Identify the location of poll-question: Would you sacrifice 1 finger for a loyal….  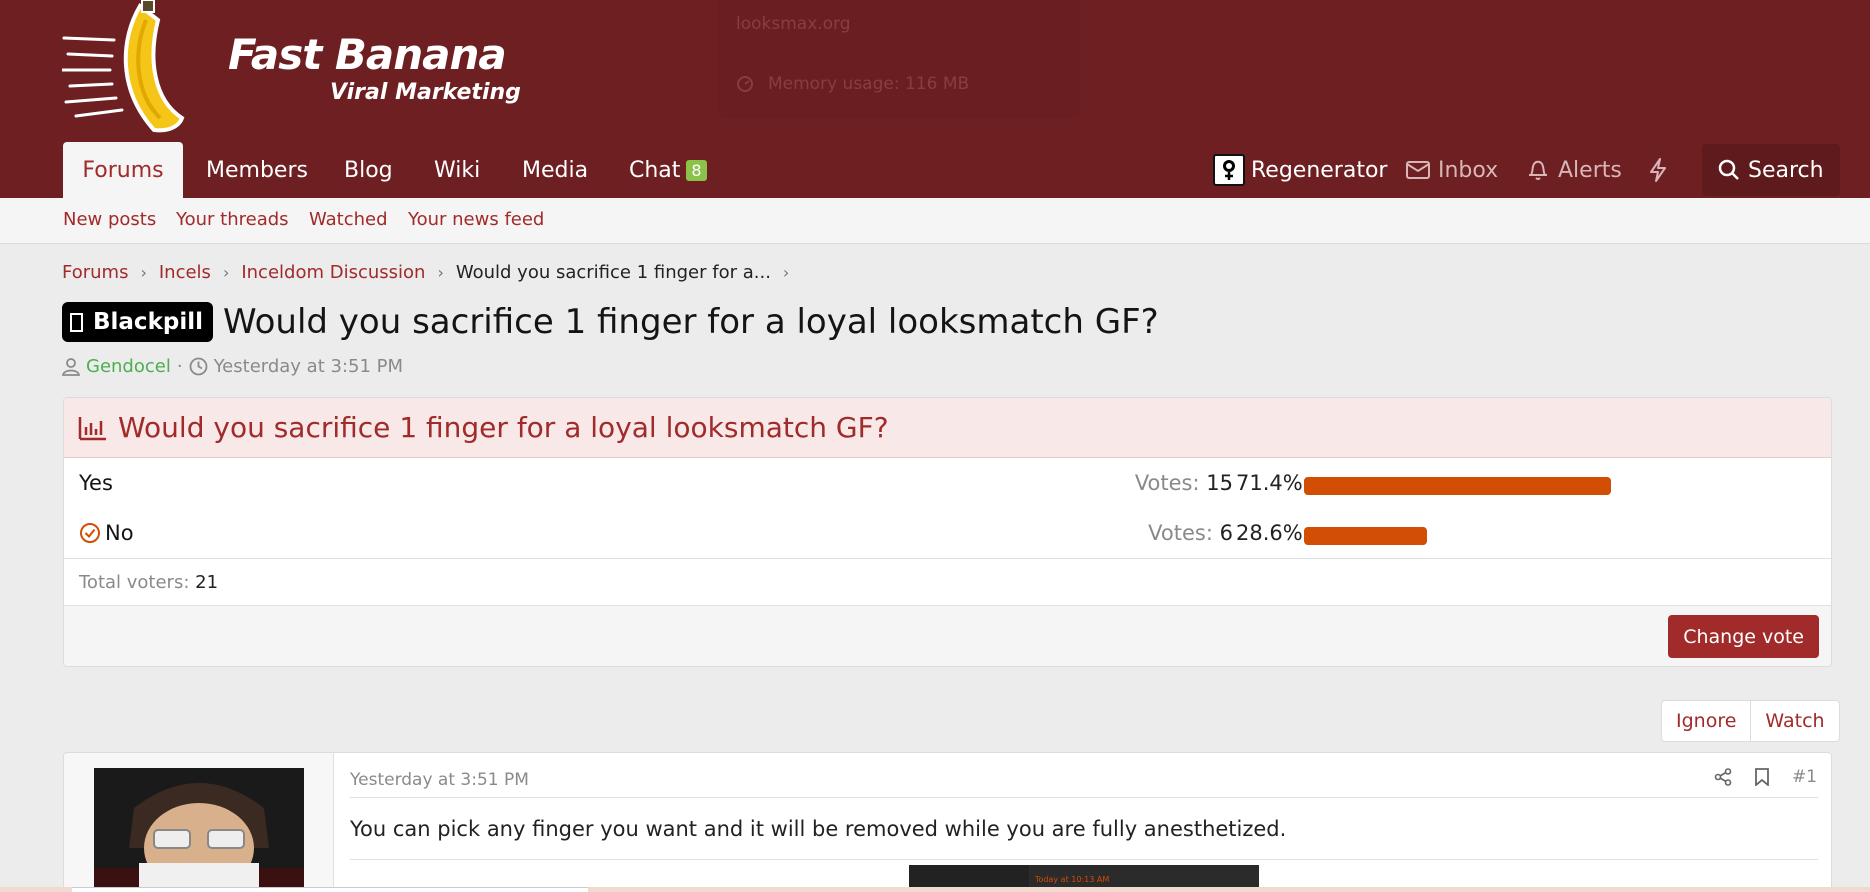
(503, 427).